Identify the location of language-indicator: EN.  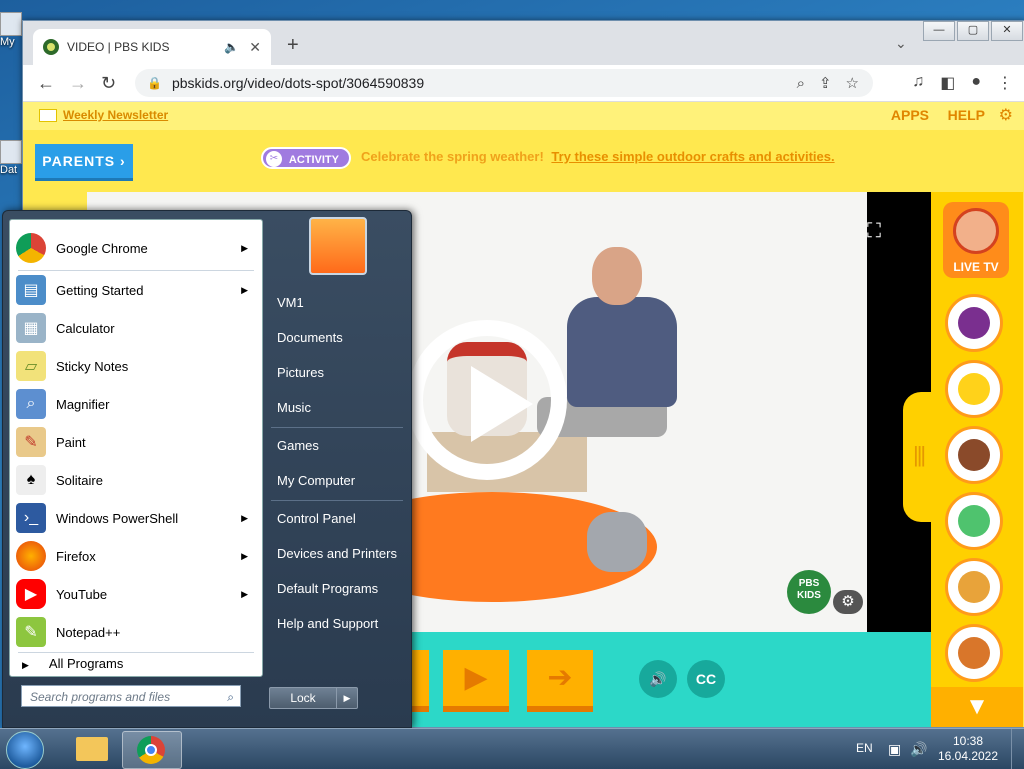
(864, 748).